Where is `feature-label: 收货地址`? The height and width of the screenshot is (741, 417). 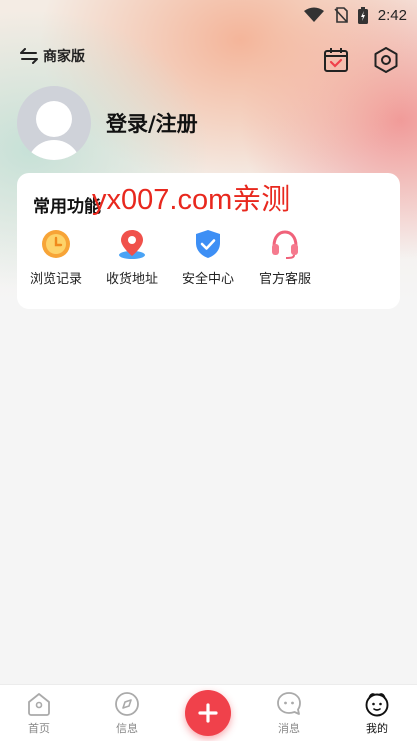 feature-label: 收货地址 is located at coordinates (131, 279).